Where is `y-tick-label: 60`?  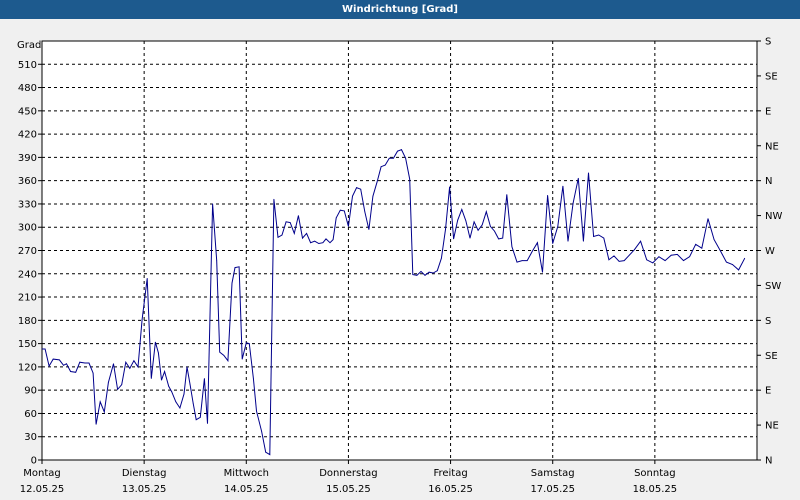
y-tick-label: 60 is located at coordinates (30, 414).